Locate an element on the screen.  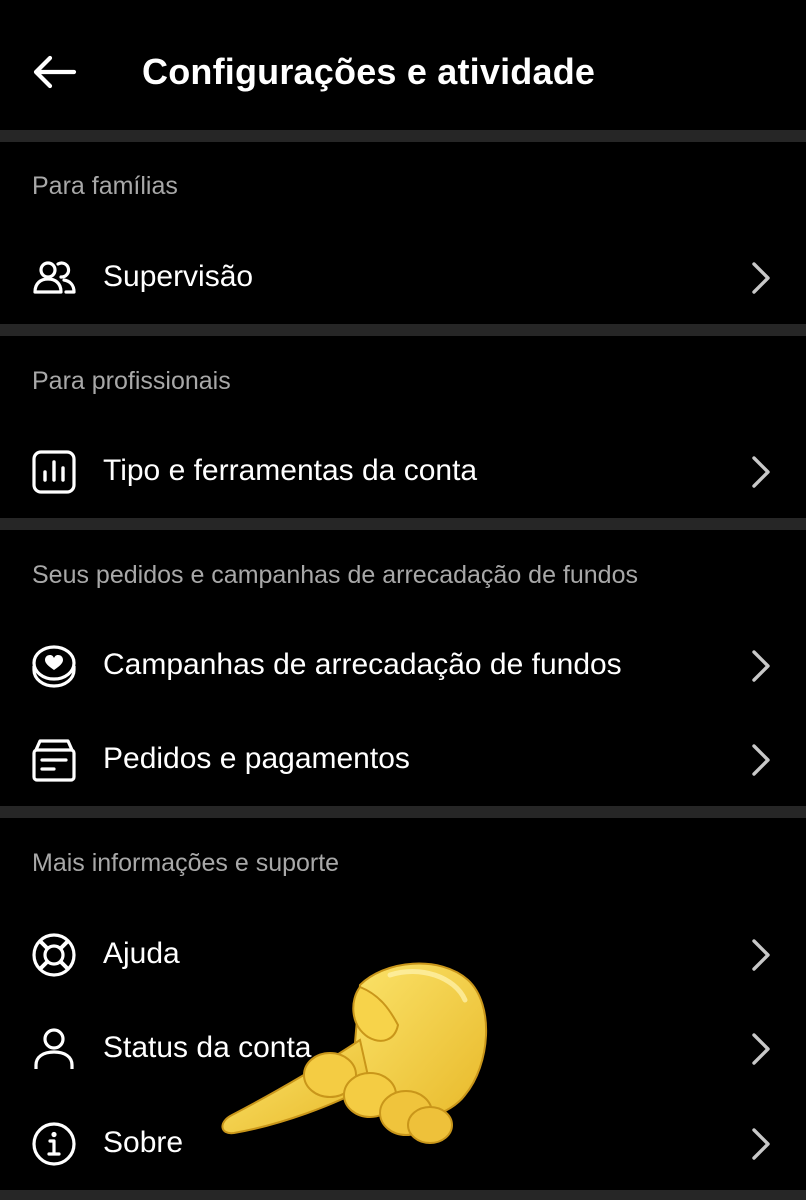
menu-item-supervisao: Supervisão is located at coordinates (403, 277).